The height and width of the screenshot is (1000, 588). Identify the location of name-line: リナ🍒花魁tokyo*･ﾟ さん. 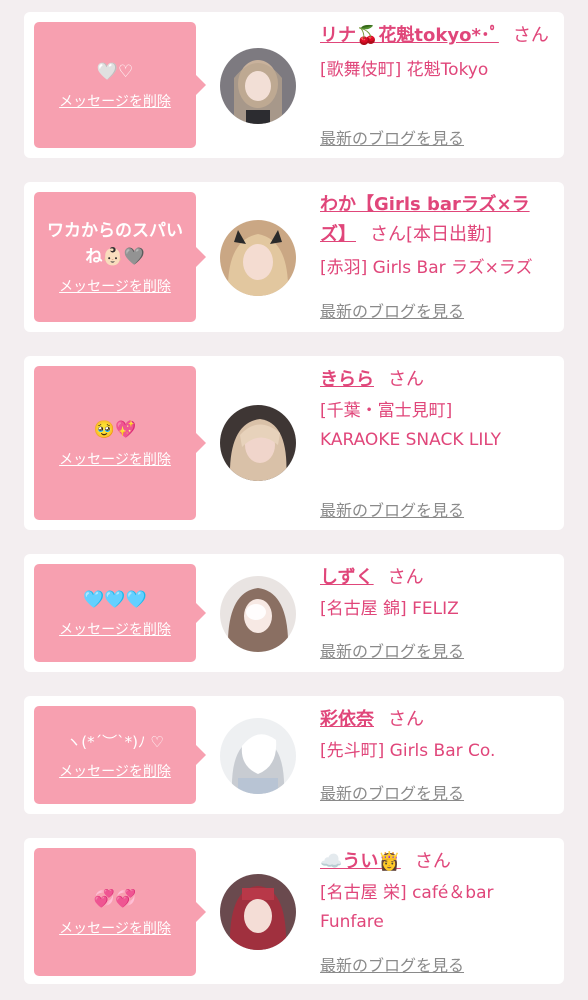
(436, 36).